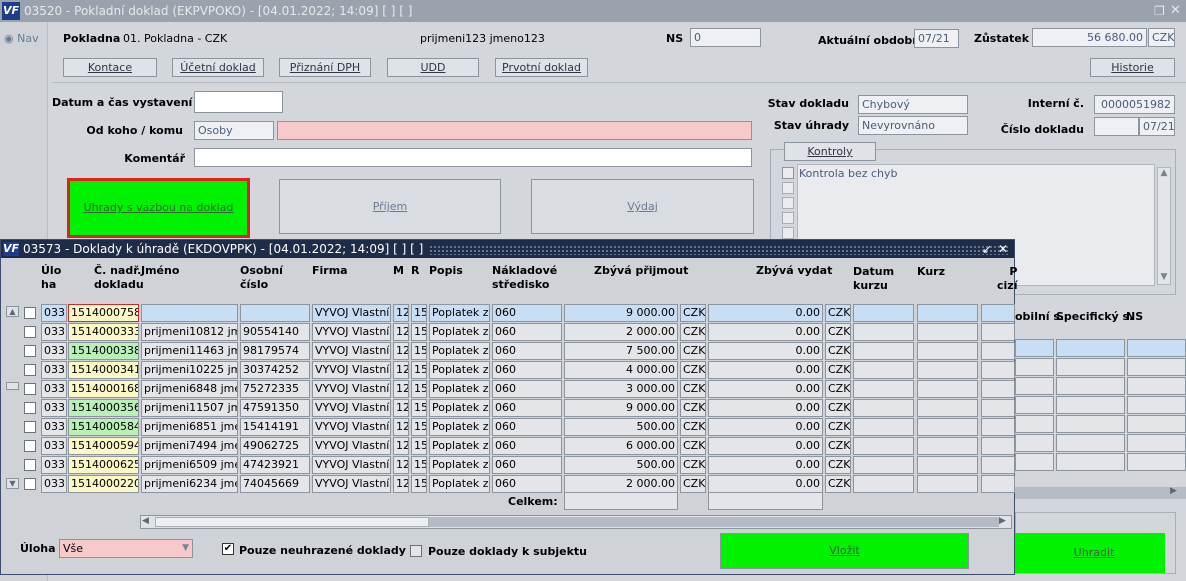  What do you see at coordinates (1100, 493) in the screenshot?
I see `right-scrollbar` at bounding box center [1100, 493].